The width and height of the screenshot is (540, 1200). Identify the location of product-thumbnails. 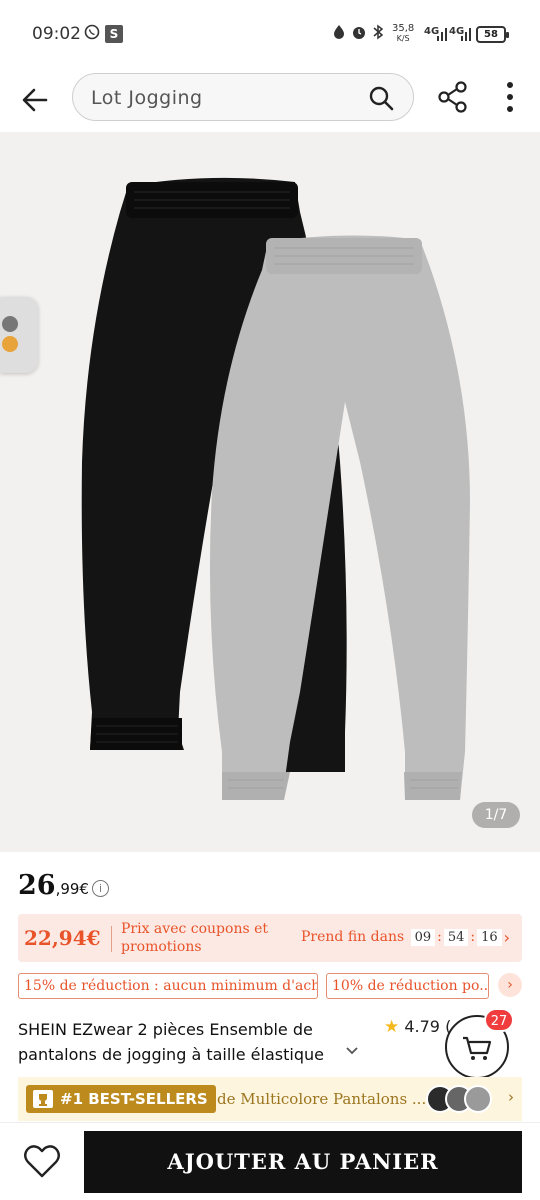
(459, 1099).